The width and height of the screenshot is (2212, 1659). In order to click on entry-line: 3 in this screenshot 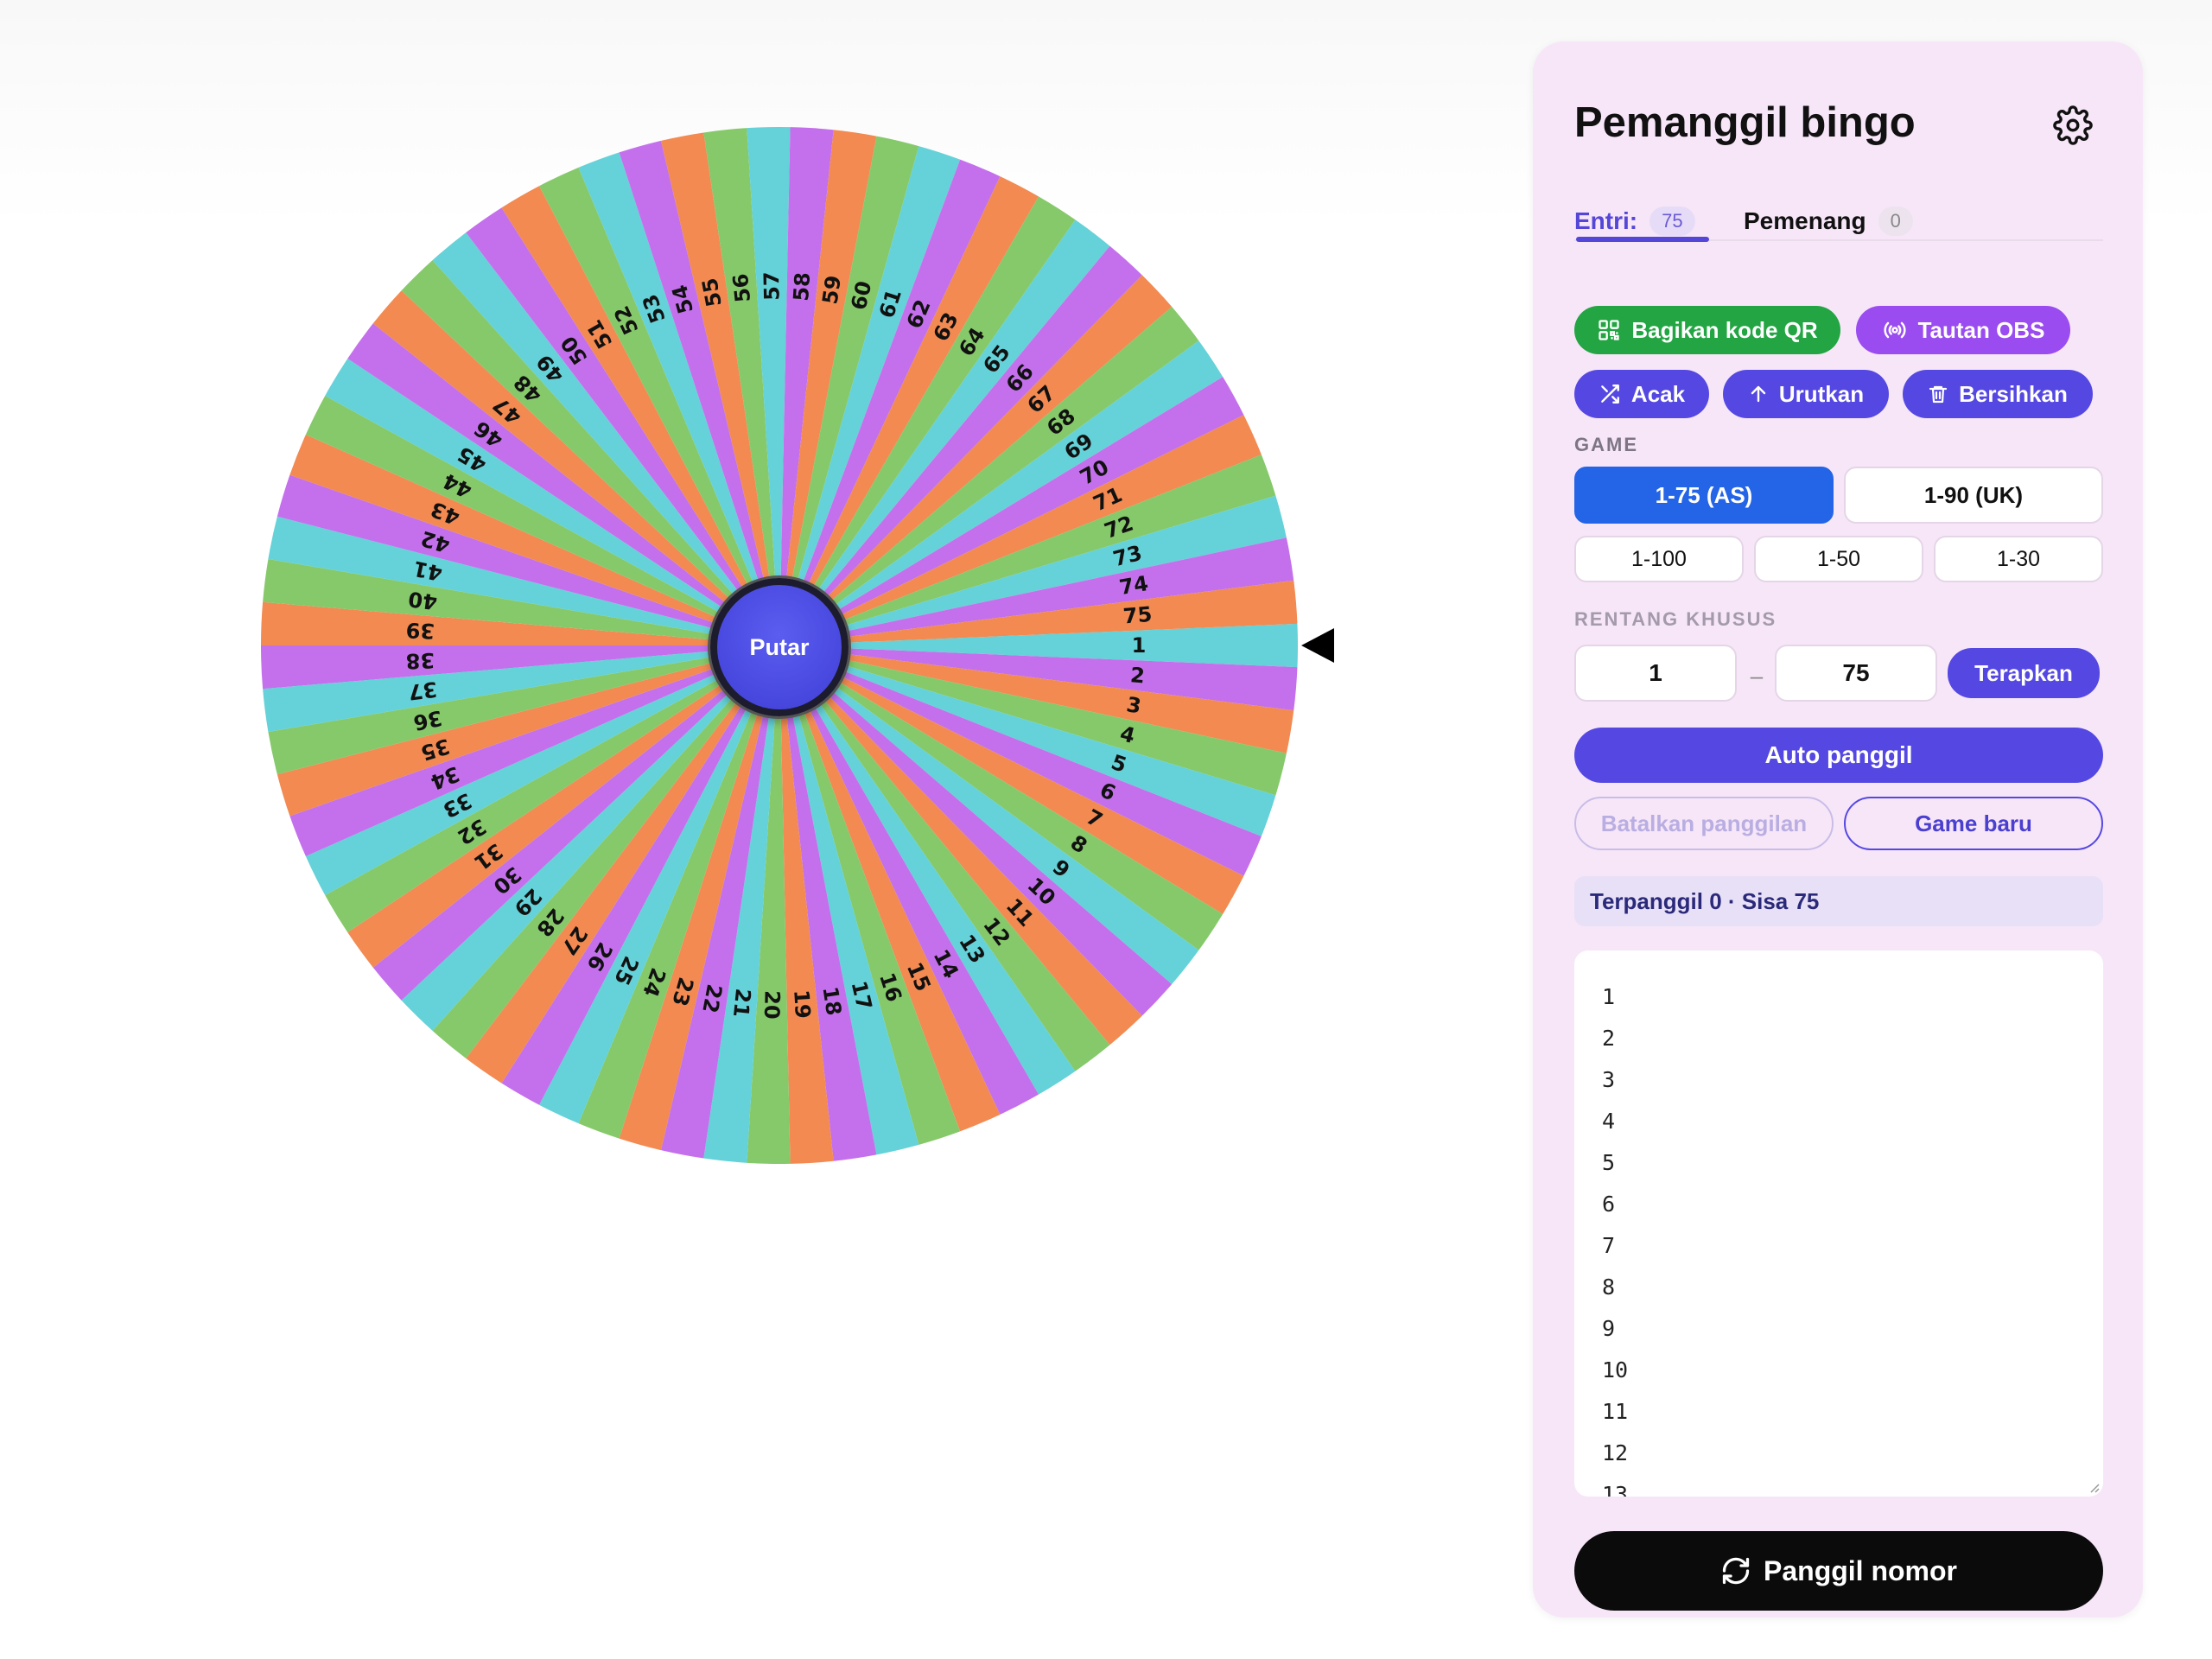, I will do `click(1609, 1079)`.